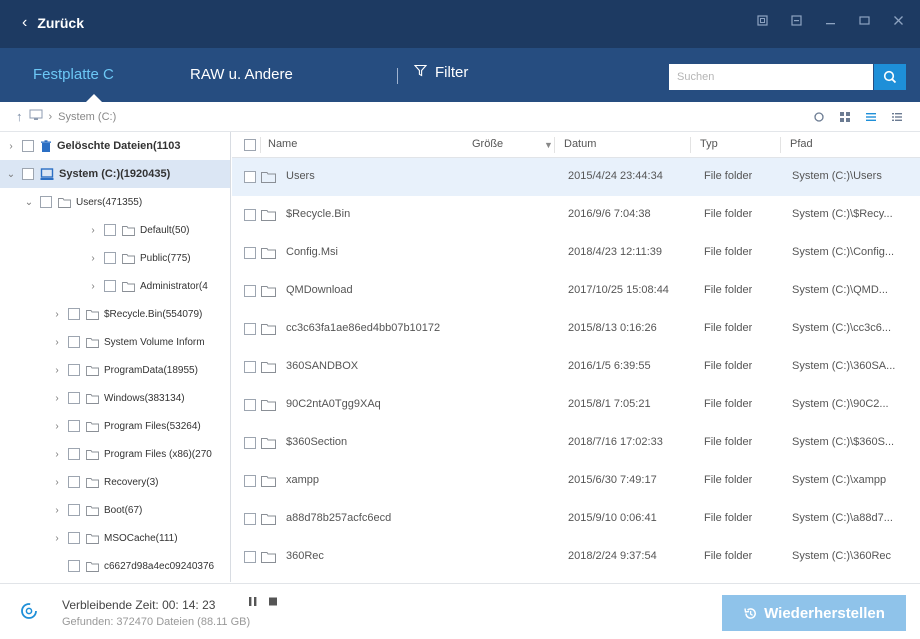 The height and width of the screenshot is (639, 920). I want to click on recover-button: Wiederherstellen, so click(814, 613).